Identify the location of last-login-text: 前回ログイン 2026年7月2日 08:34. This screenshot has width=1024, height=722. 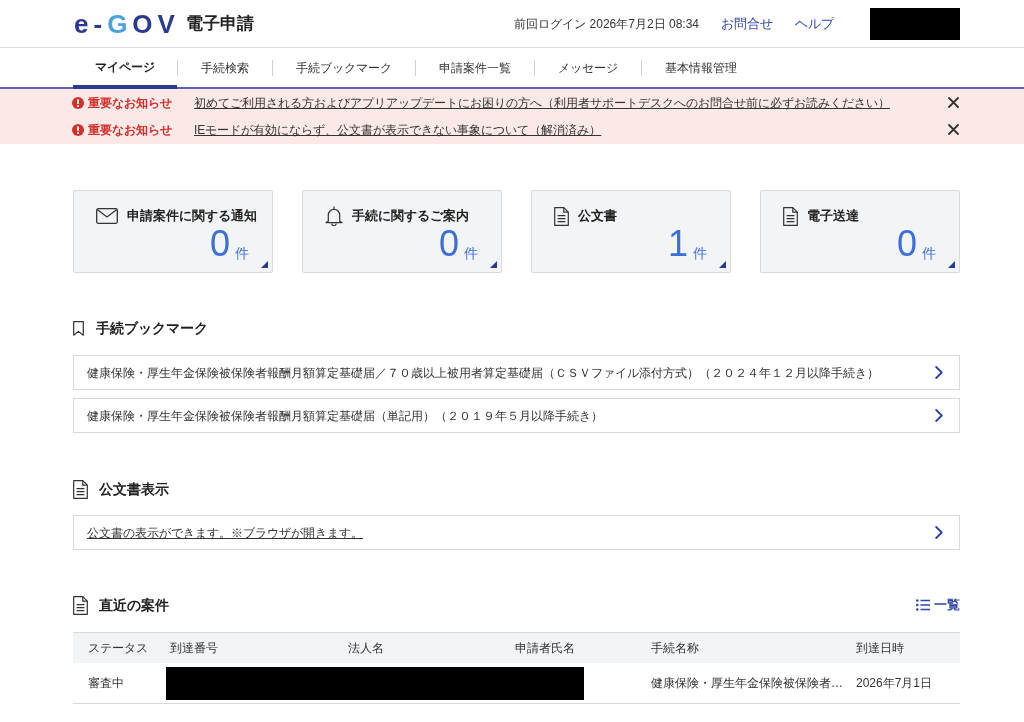
(606, 24).